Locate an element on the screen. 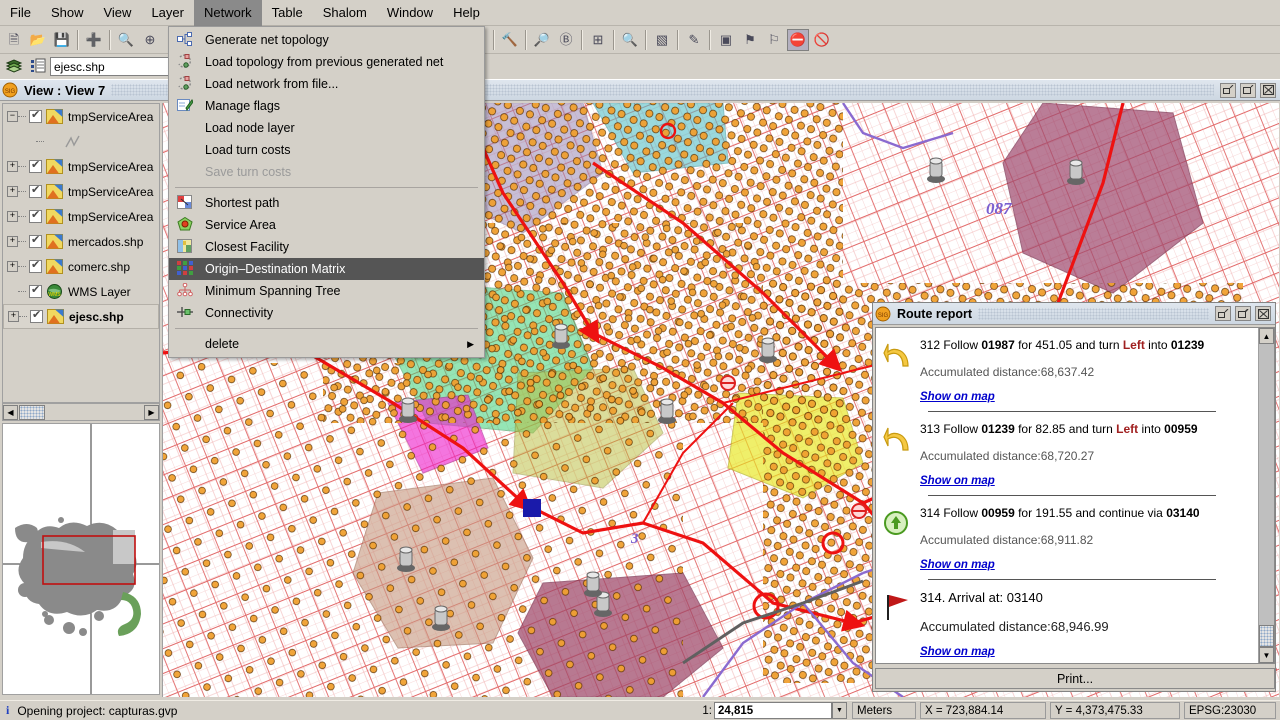  units-field: Meters is located at coordinates (884, 710).